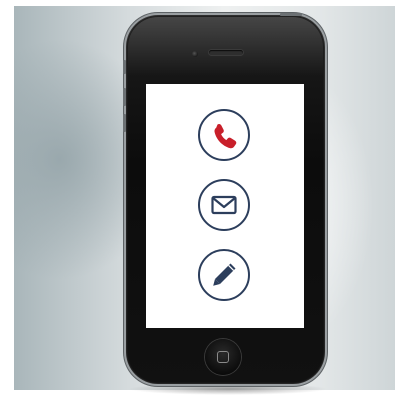 The image size is (404, 397). What do you see at coordinates (228, 389) in the screenshot?
I see `phone-shadow` at bounding box center [228, 389].